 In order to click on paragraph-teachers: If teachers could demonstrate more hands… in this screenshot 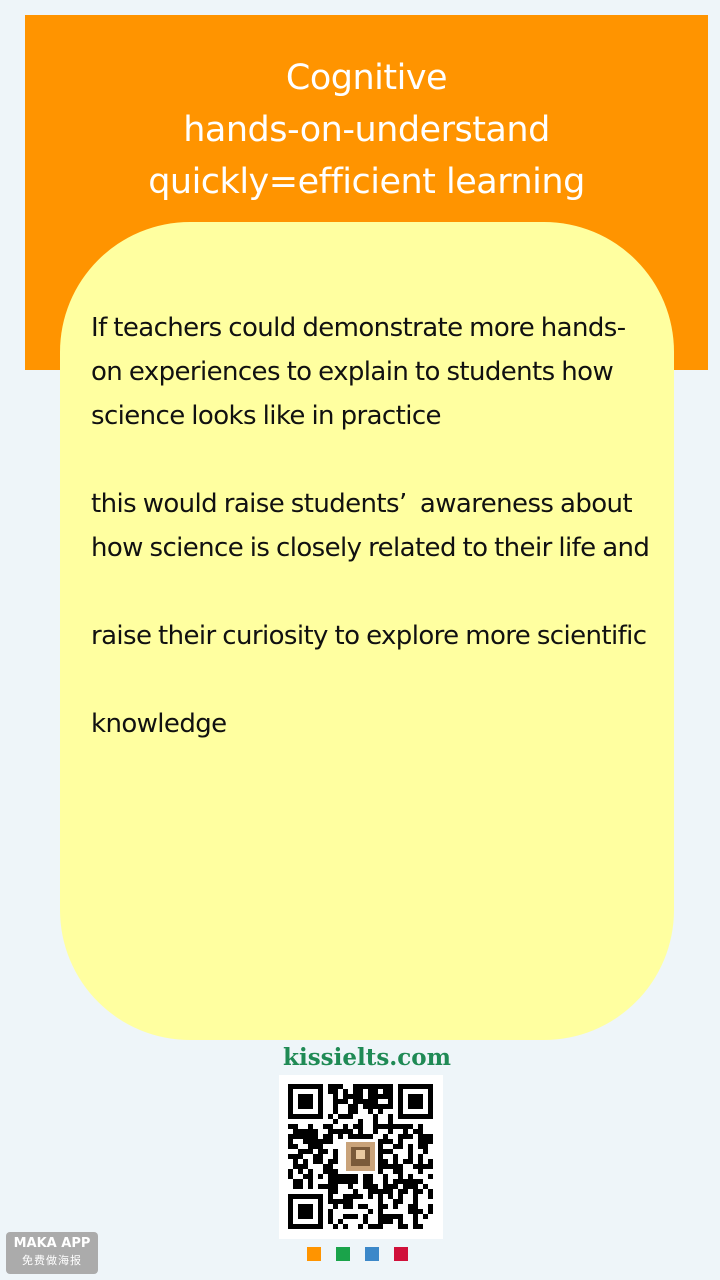, I will do `click(358, 372)`.